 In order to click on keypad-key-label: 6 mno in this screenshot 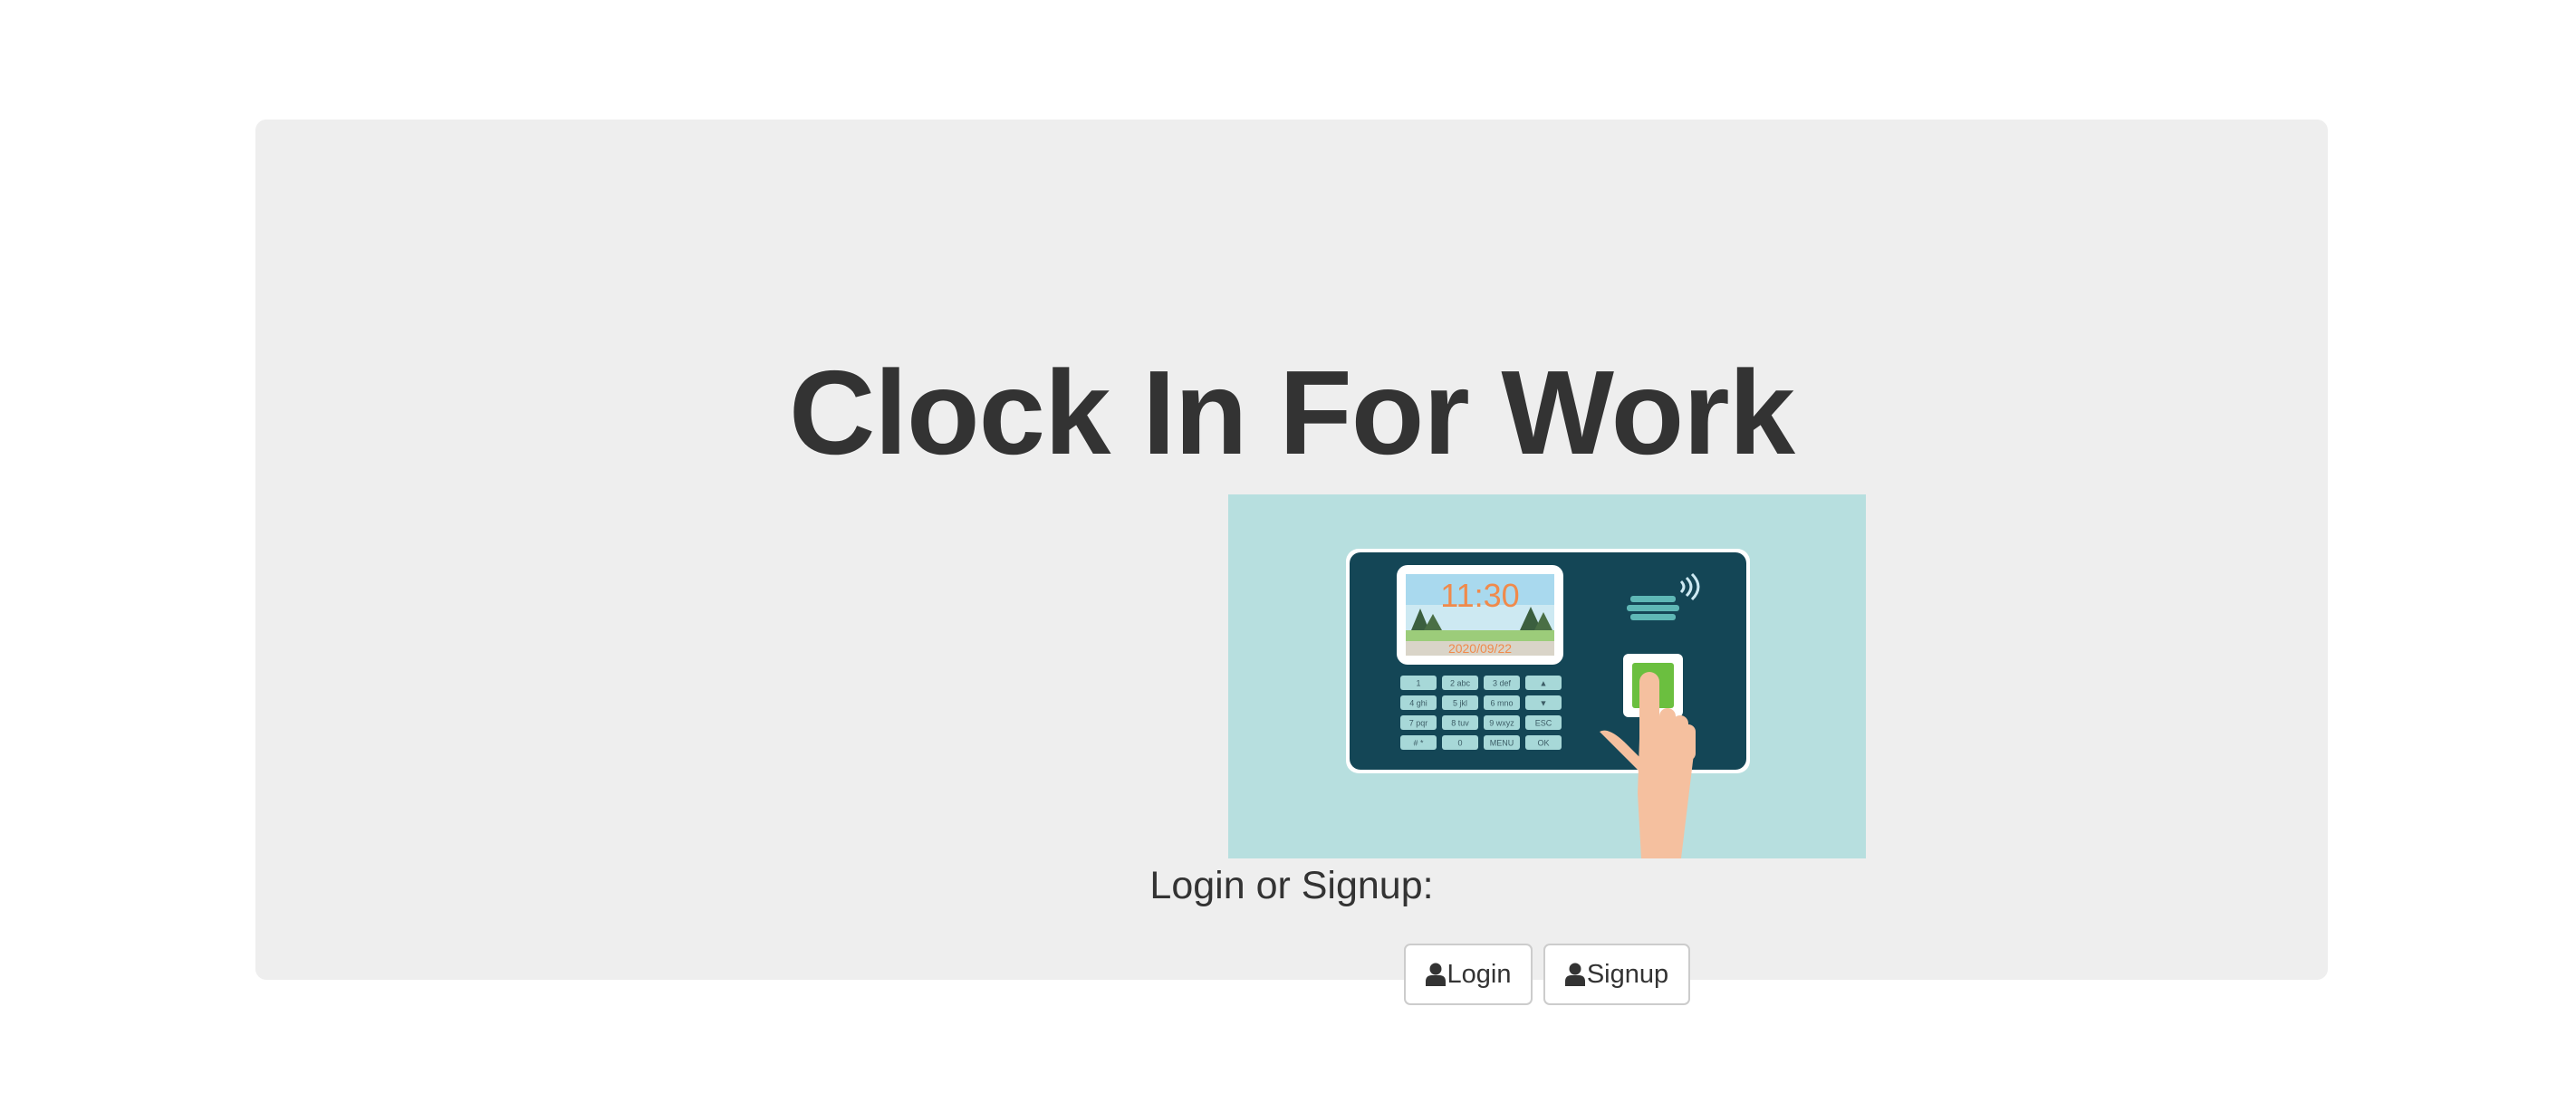, I will do `click(1501, 703)`.